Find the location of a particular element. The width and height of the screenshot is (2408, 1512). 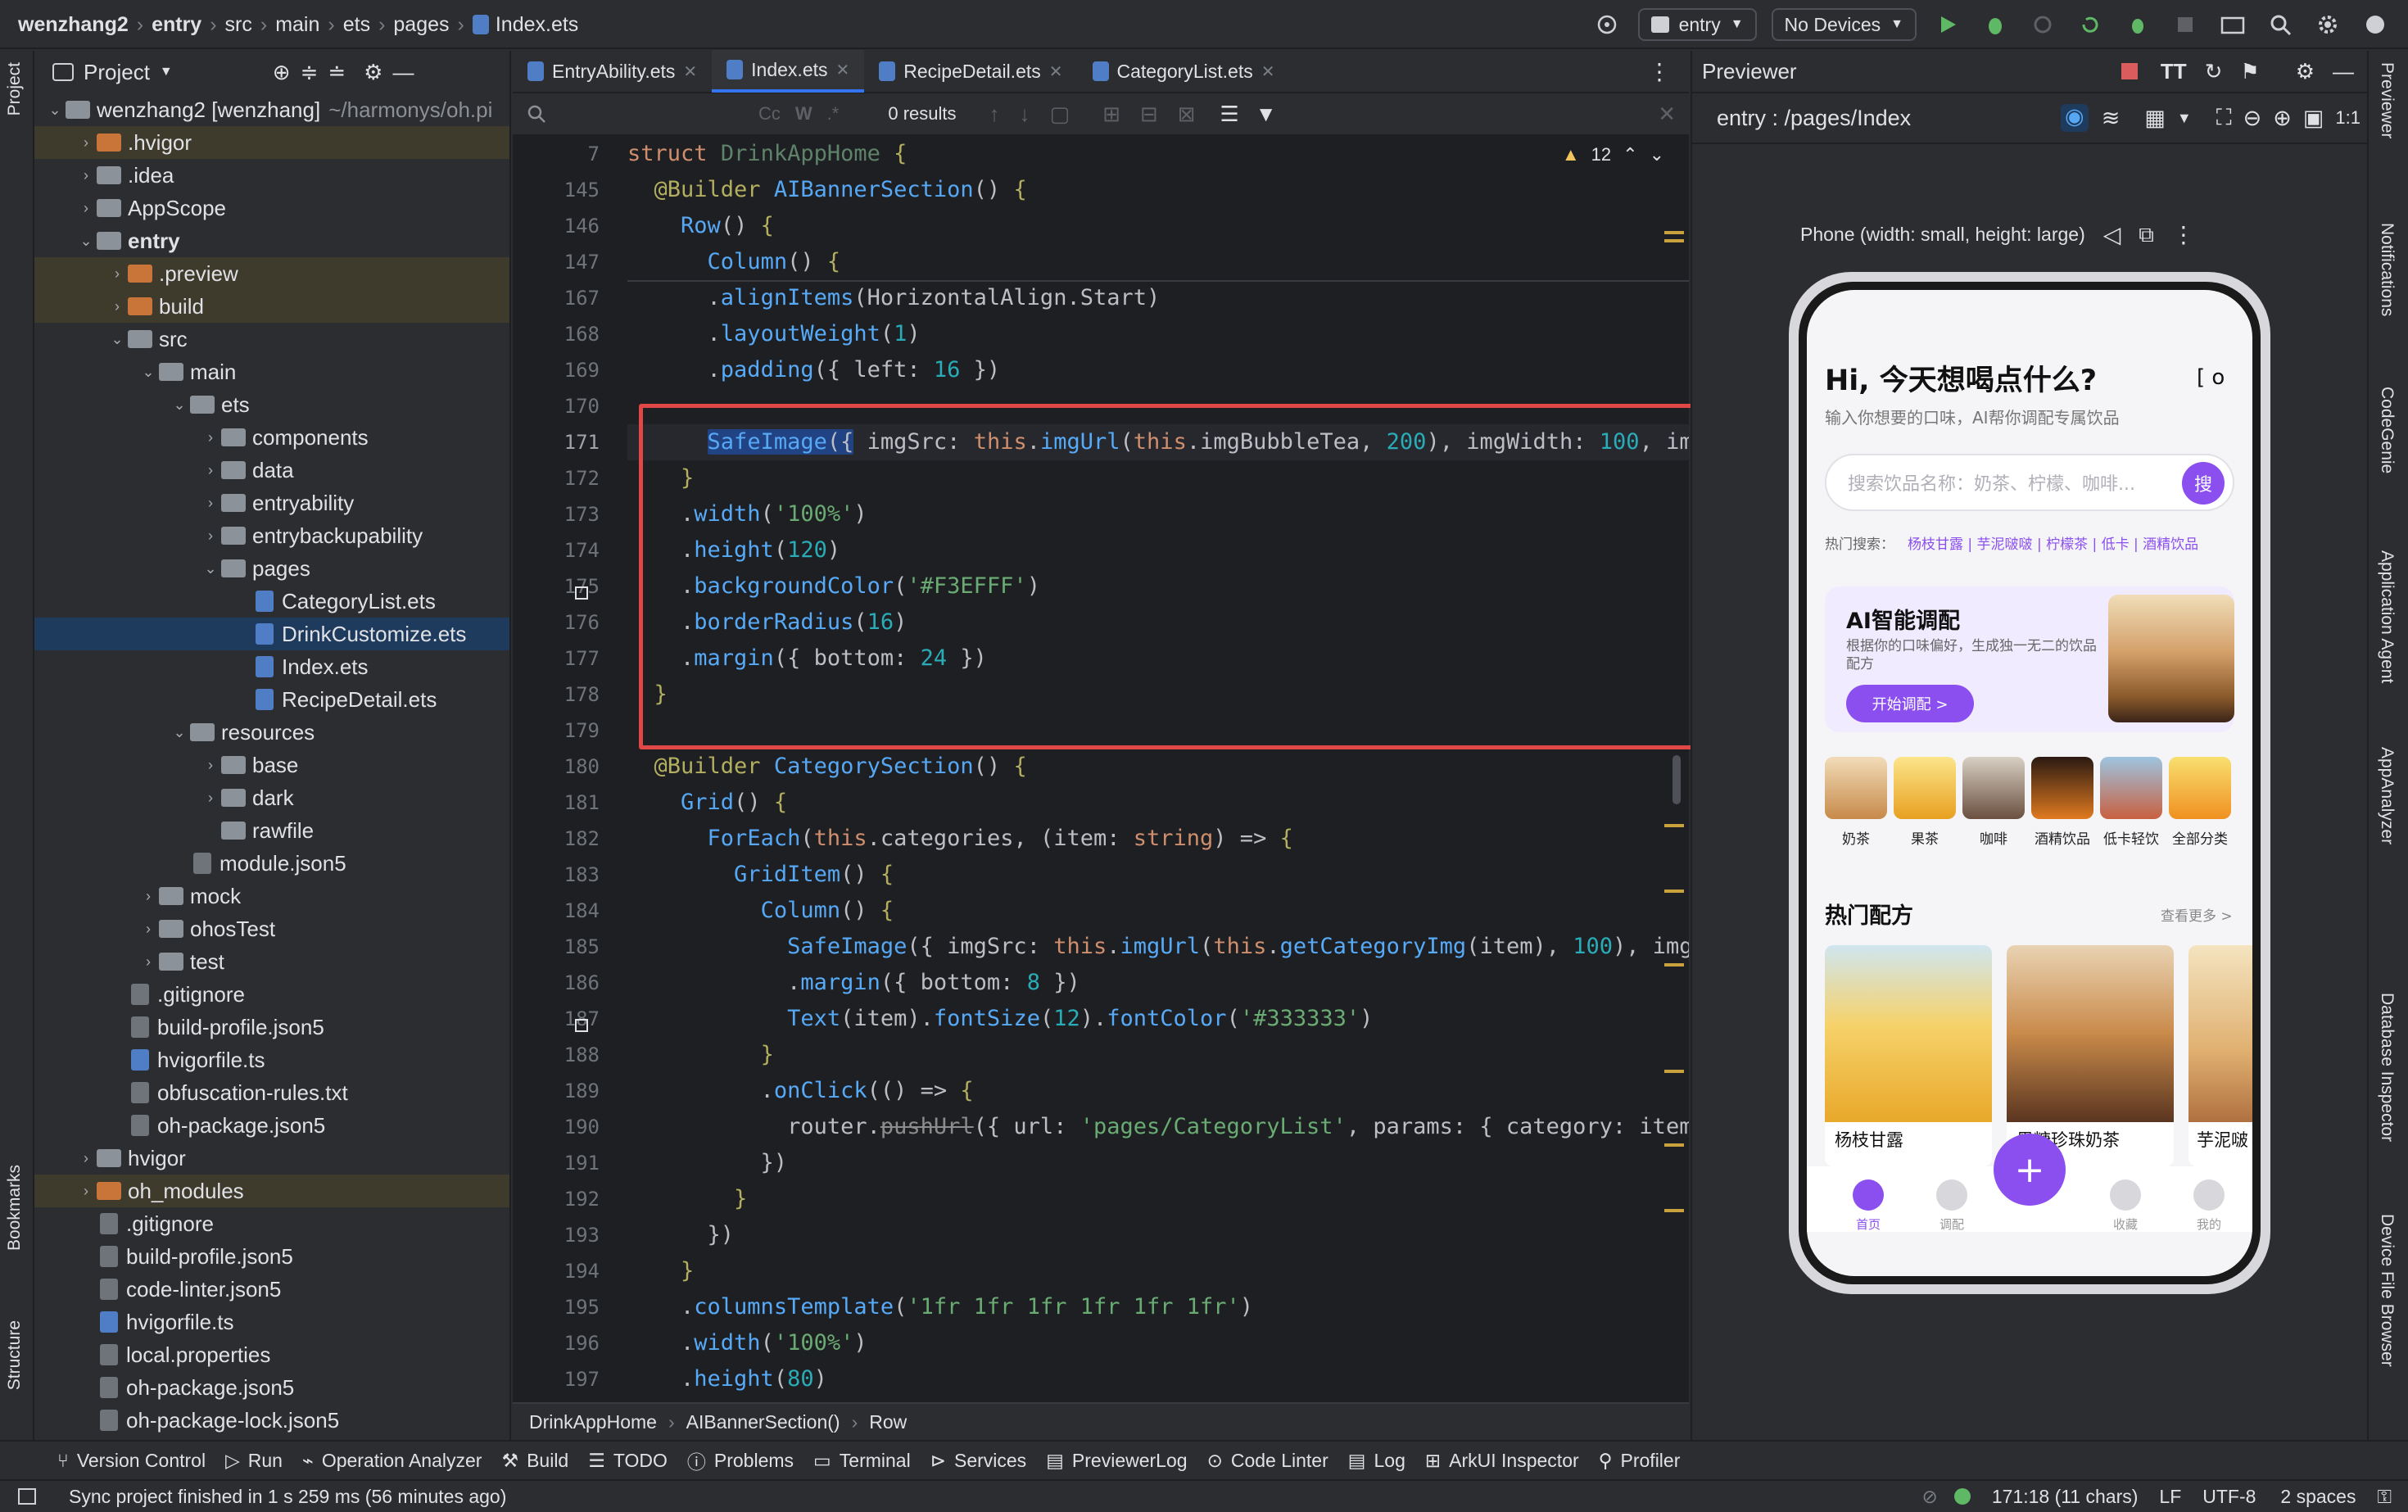

apply-changes-icon is located at coordinates (2090, 25).